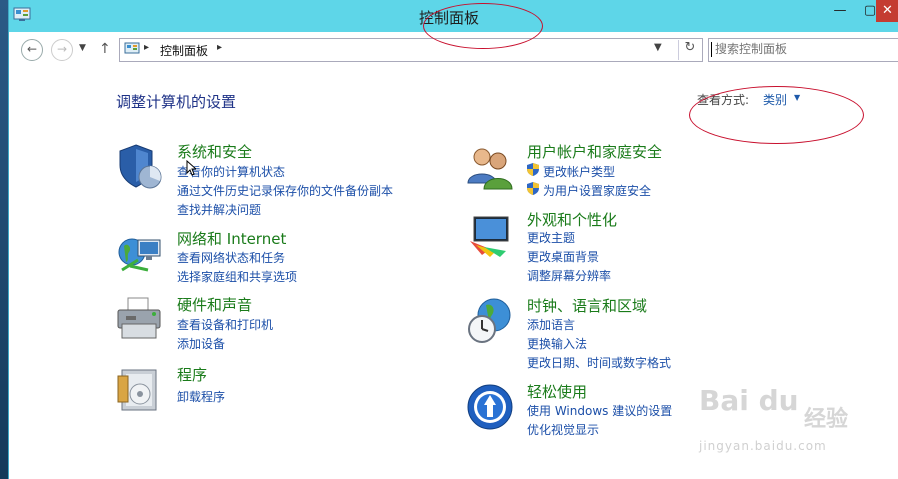 Image resolution: width=898 pixels, height=479 pixels. I want to click on search-box, so click(803, 50).